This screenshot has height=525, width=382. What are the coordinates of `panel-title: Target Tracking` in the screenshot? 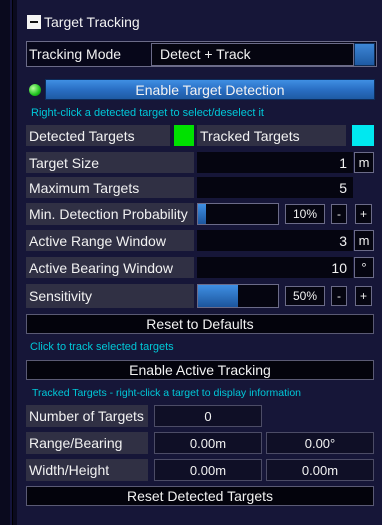 It's located at (92, 22).